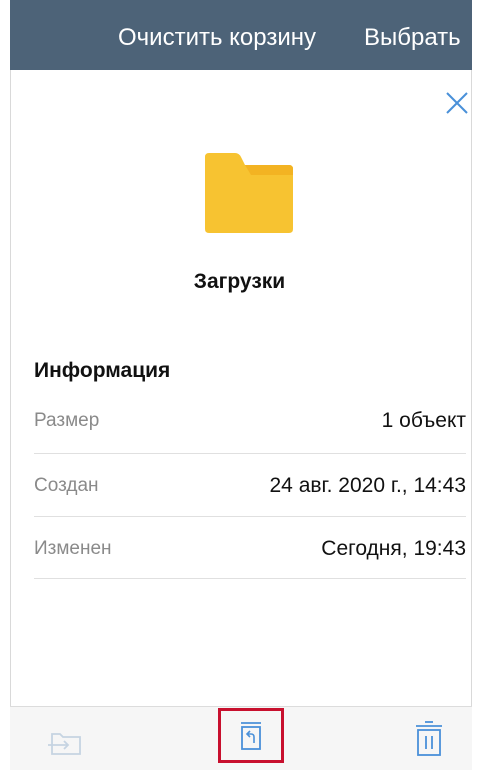  I want to click on close-icon, so click(457, 103).